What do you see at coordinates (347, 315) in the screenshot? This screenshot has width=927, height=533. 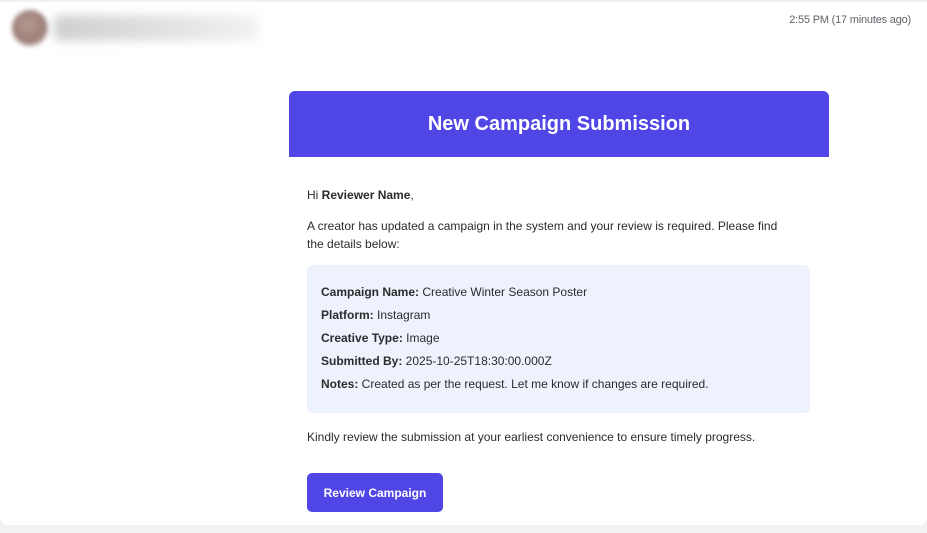 I see `detail-label: Platform:` at bounding box center [347, 315].